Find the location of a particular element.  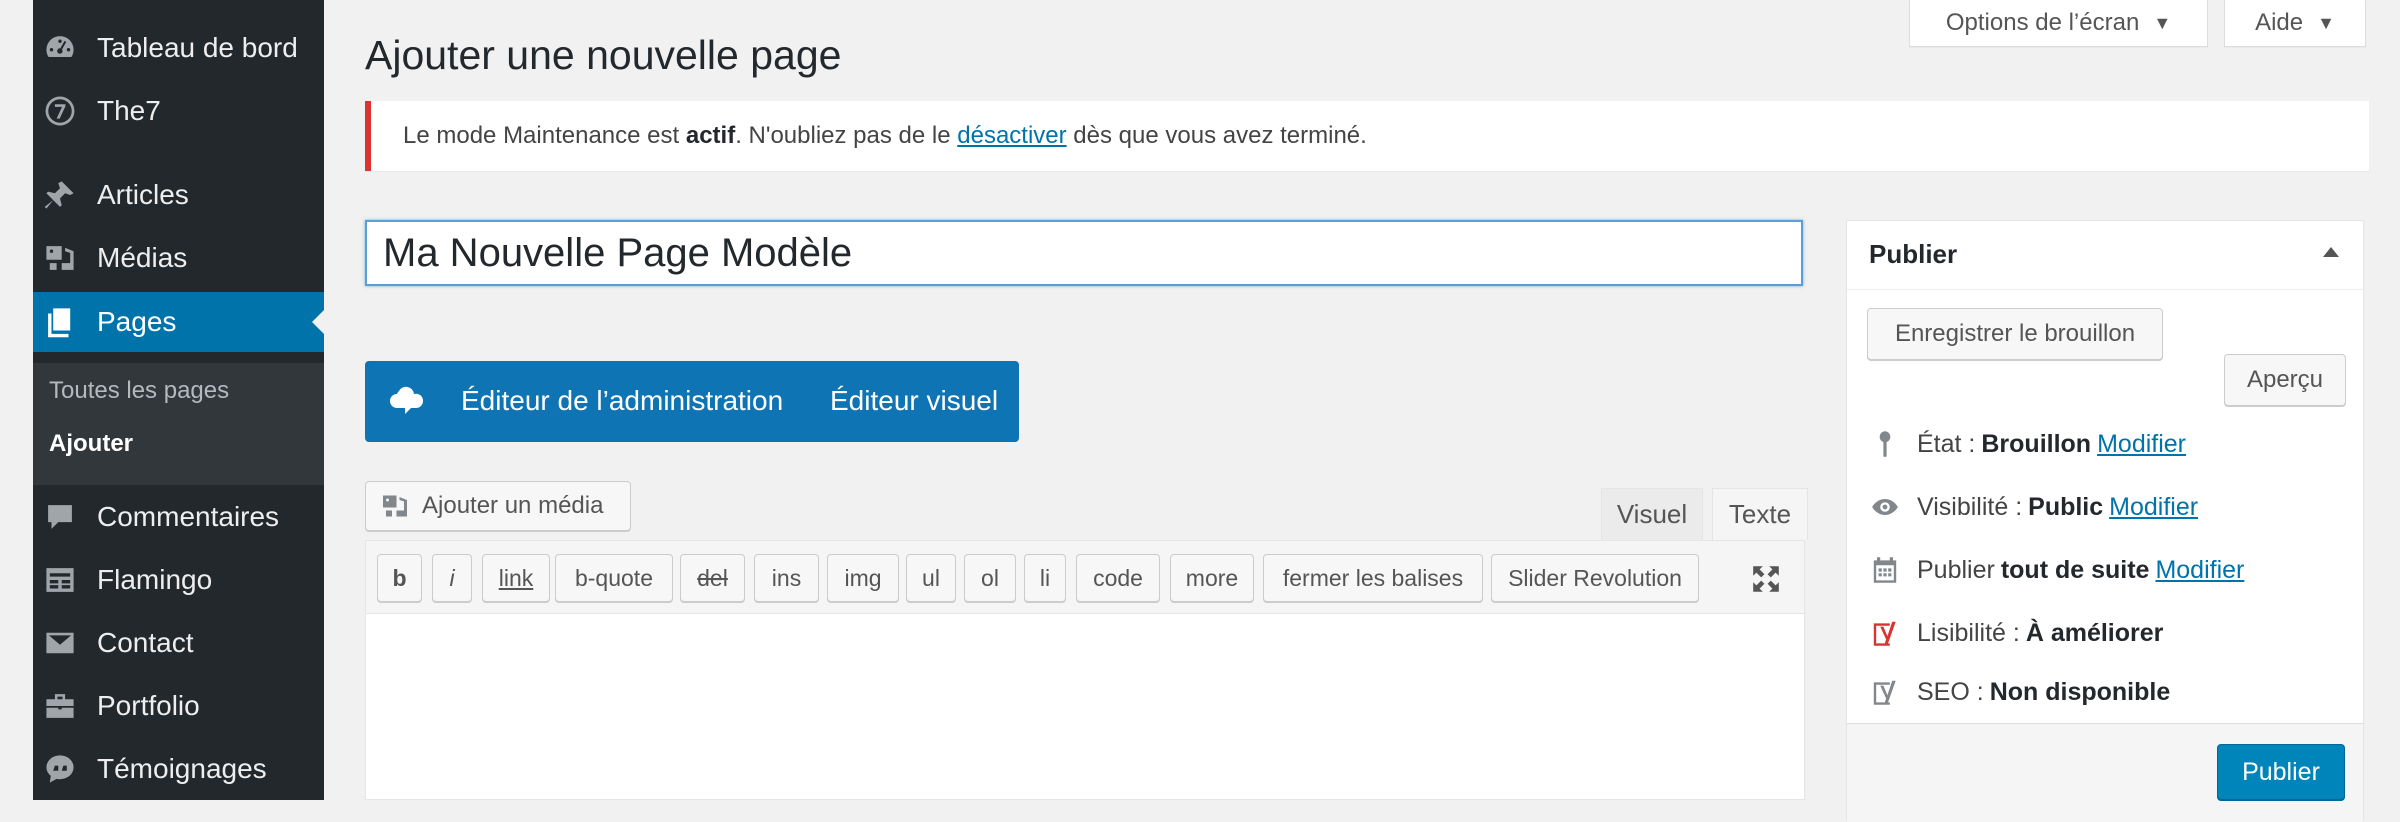

qt-more-button: more is located at coordinates (1212, 578).